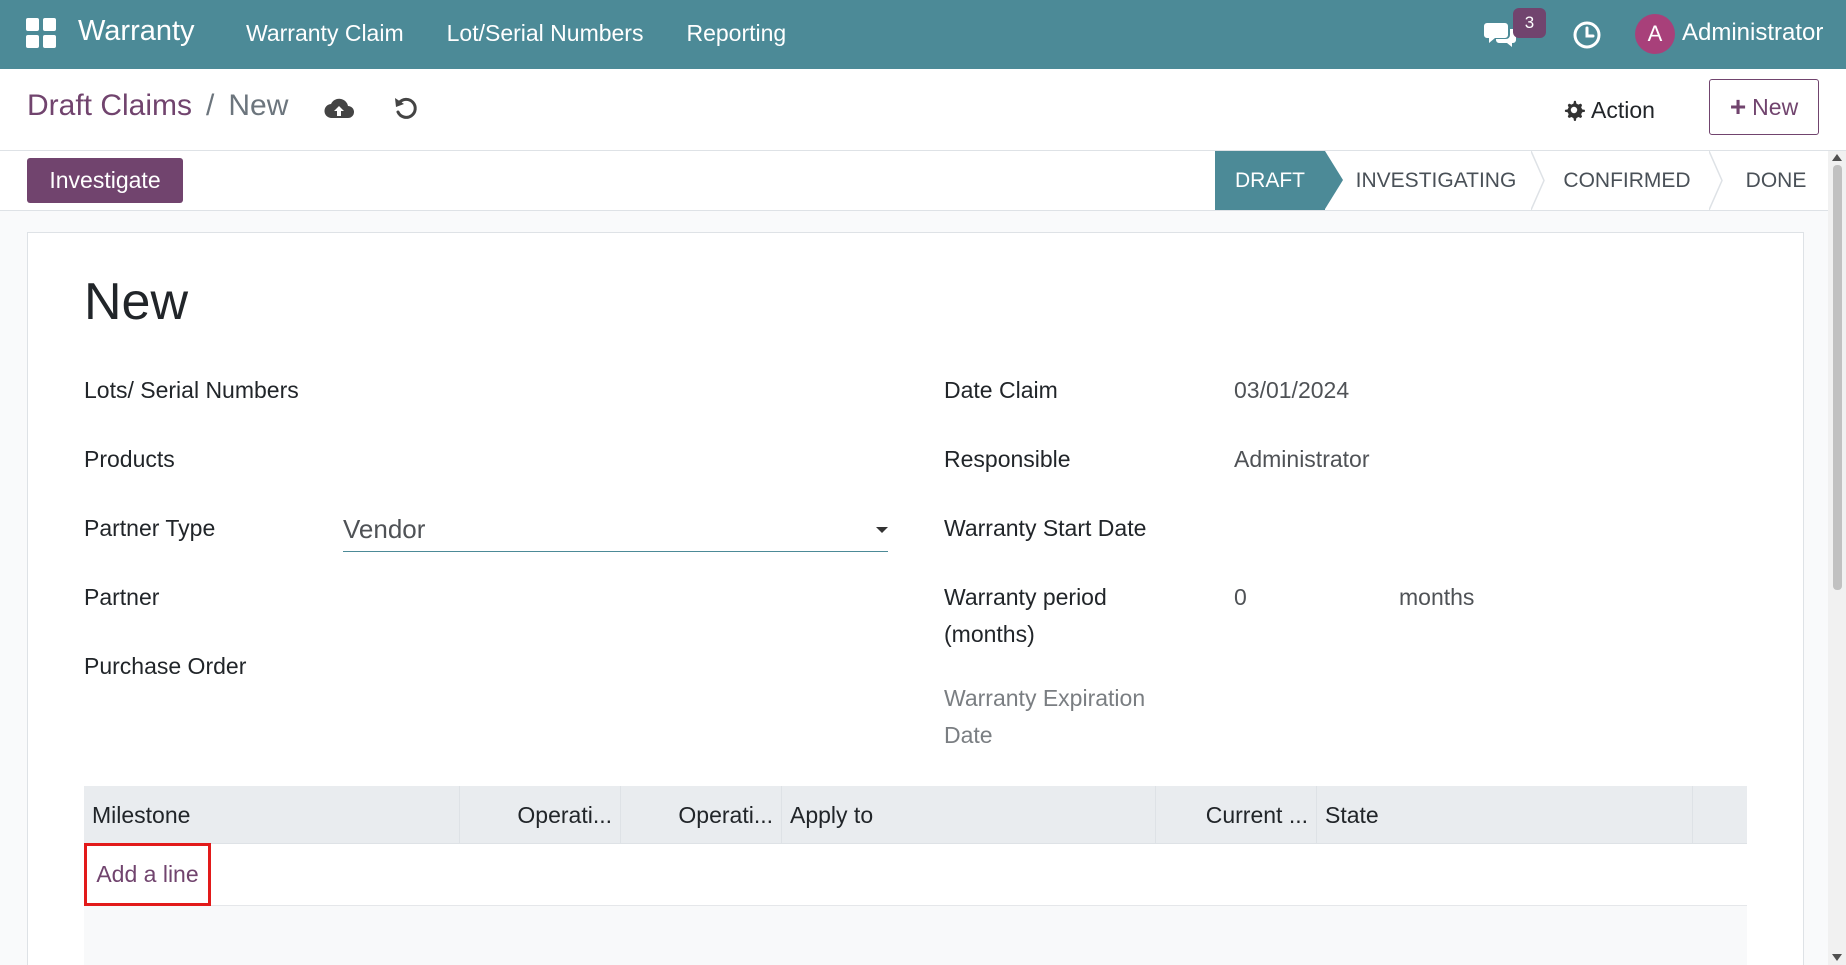 Image resolution: width=1846 pixels, height=965 pixels. I want to click on responsible-field: Administrator, so click(1301, 459).